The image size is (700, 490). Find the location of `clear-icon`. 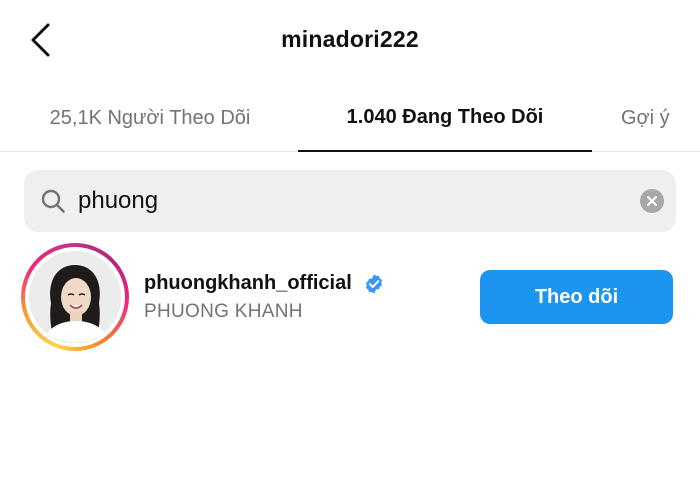

clear-icon is located at coordinates (652, 201).